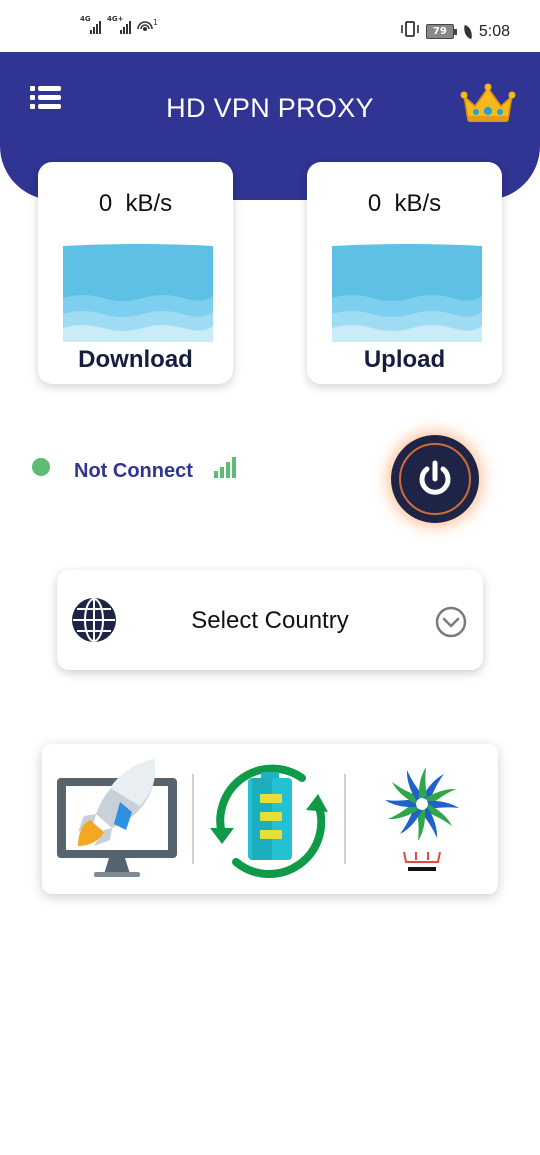  I want to click on select-country-dropdown: Select Country, so click(270, 620).